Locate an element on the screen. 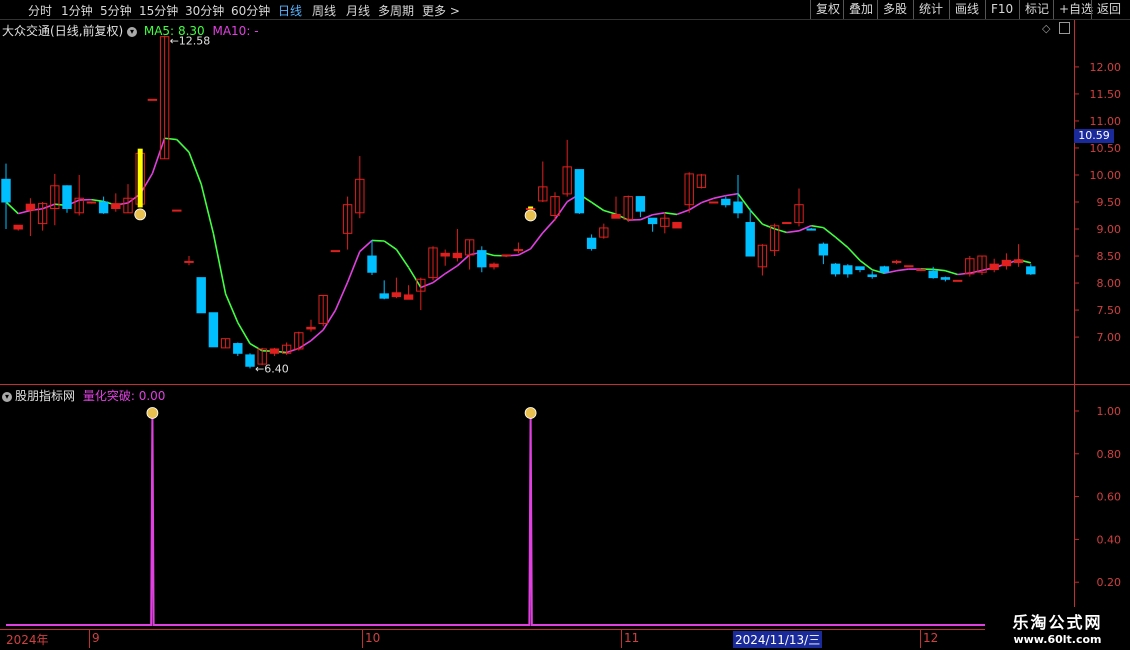 This screenshot has width=1130, height=650. date-axis-label: 2024年 is located at coordinates (27, 640).